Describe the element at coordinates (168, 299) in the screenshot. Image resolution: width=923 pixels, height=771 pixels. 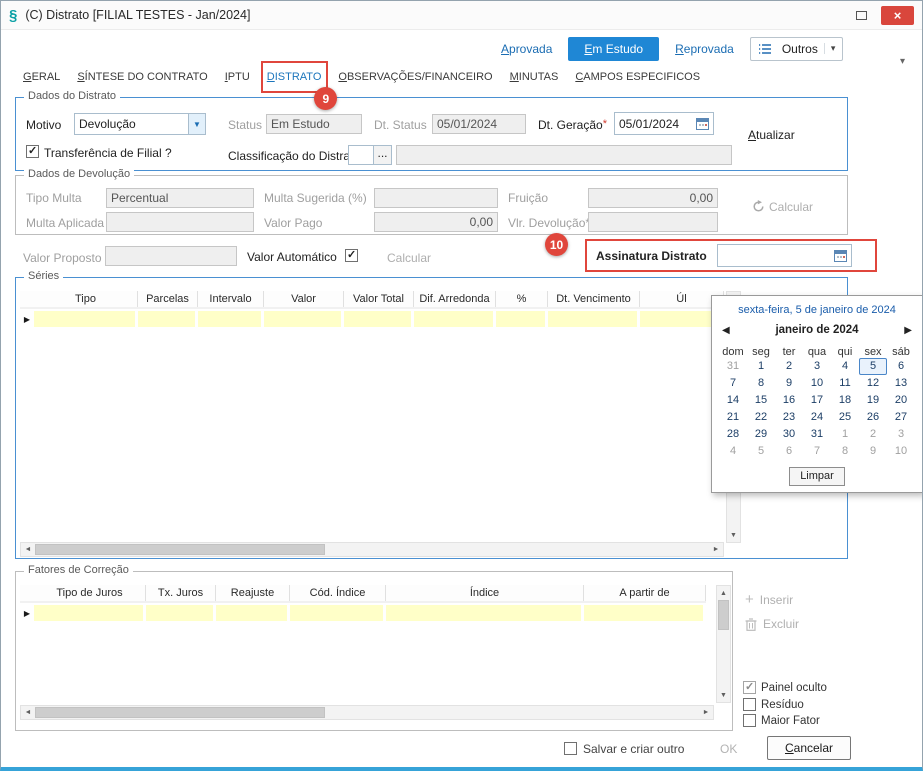
I see `column-header: Parcelas` at that location.